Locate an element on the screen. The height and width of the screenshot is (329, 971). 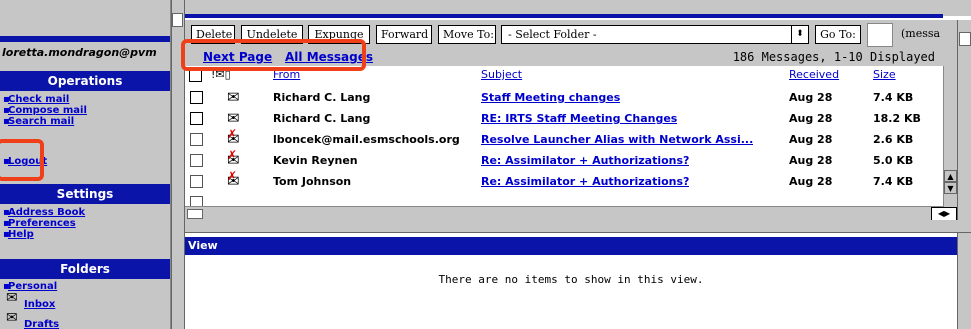
received-column-header: Received is located at coordinates (814, 75).